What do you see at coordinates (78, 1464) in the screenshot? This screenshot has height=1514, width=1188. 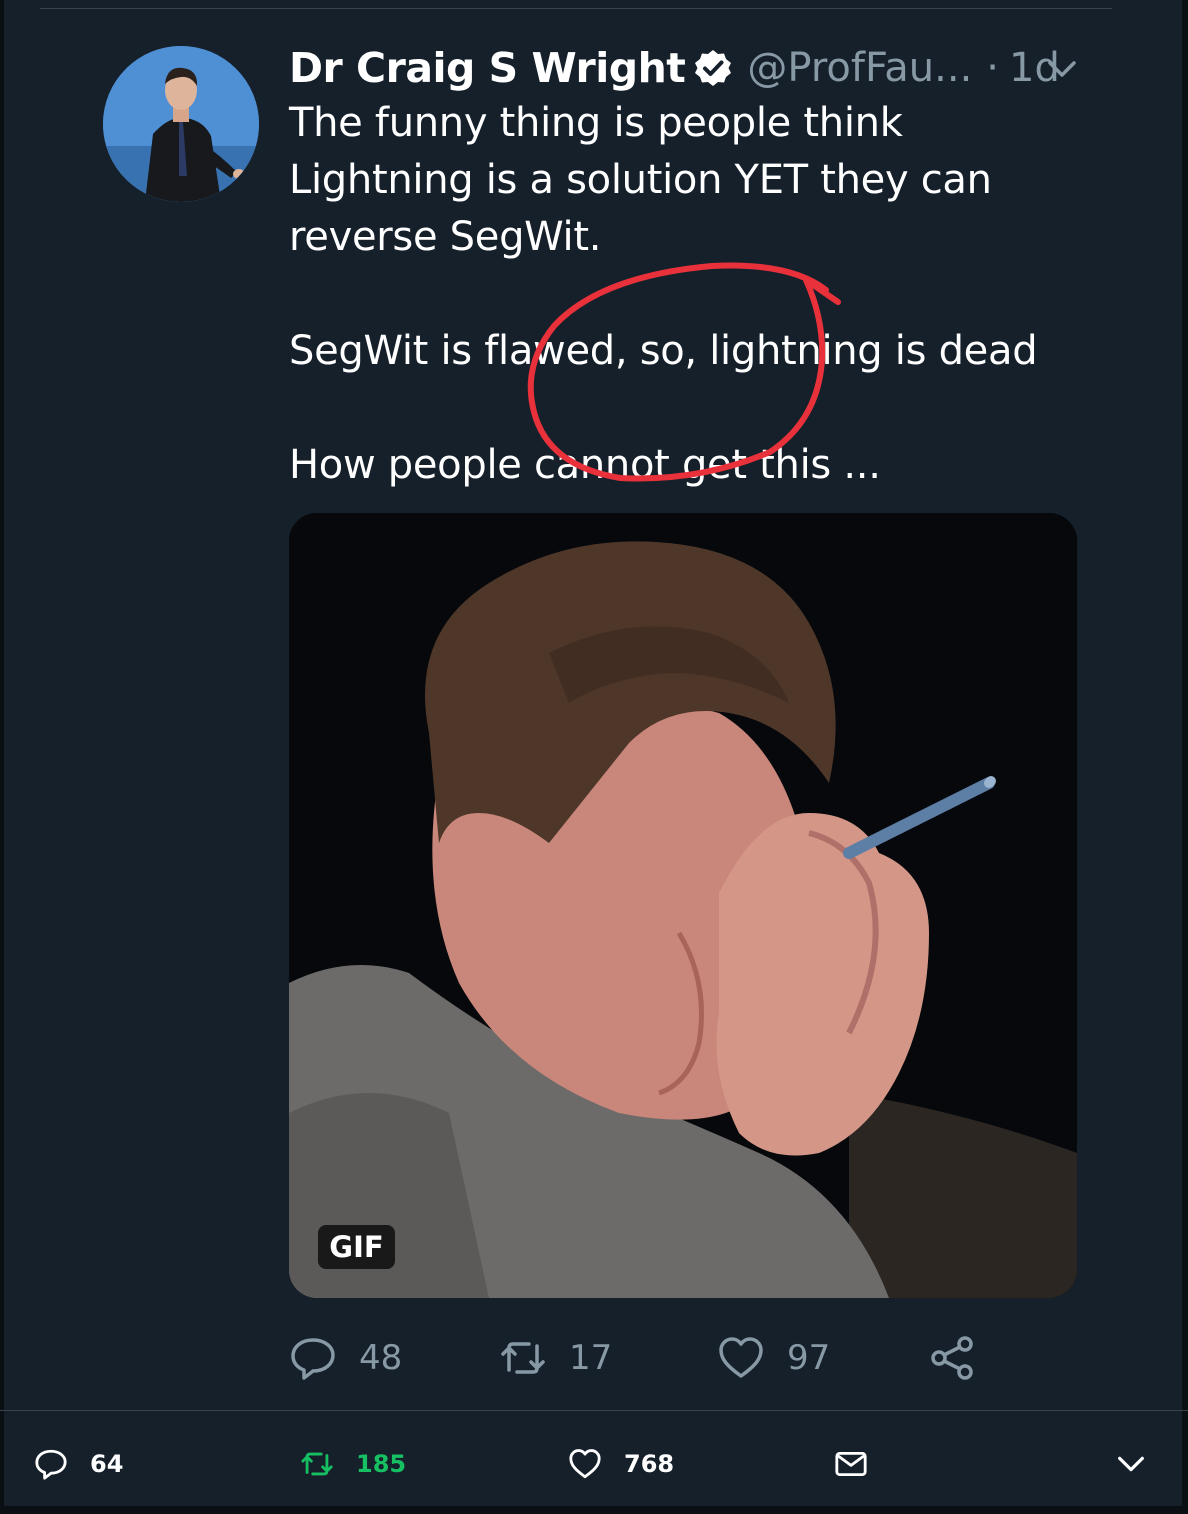 I see `bottom-reply-button: 64` at bounding box center [78, 1464].